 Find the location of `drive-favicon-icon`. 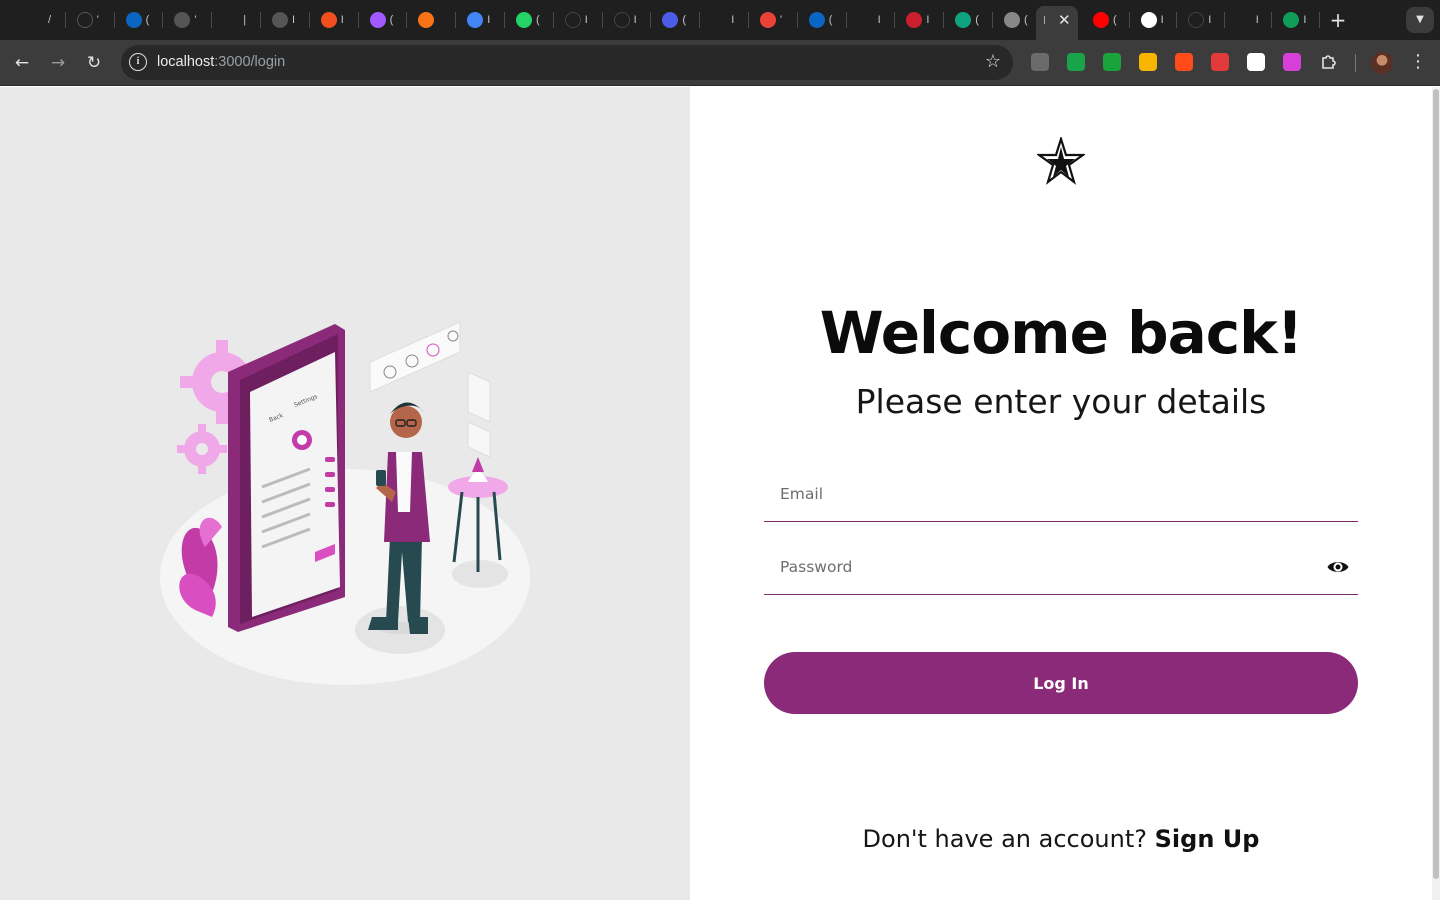

drive-favicon-icon is located at coordinates (1291, 20).